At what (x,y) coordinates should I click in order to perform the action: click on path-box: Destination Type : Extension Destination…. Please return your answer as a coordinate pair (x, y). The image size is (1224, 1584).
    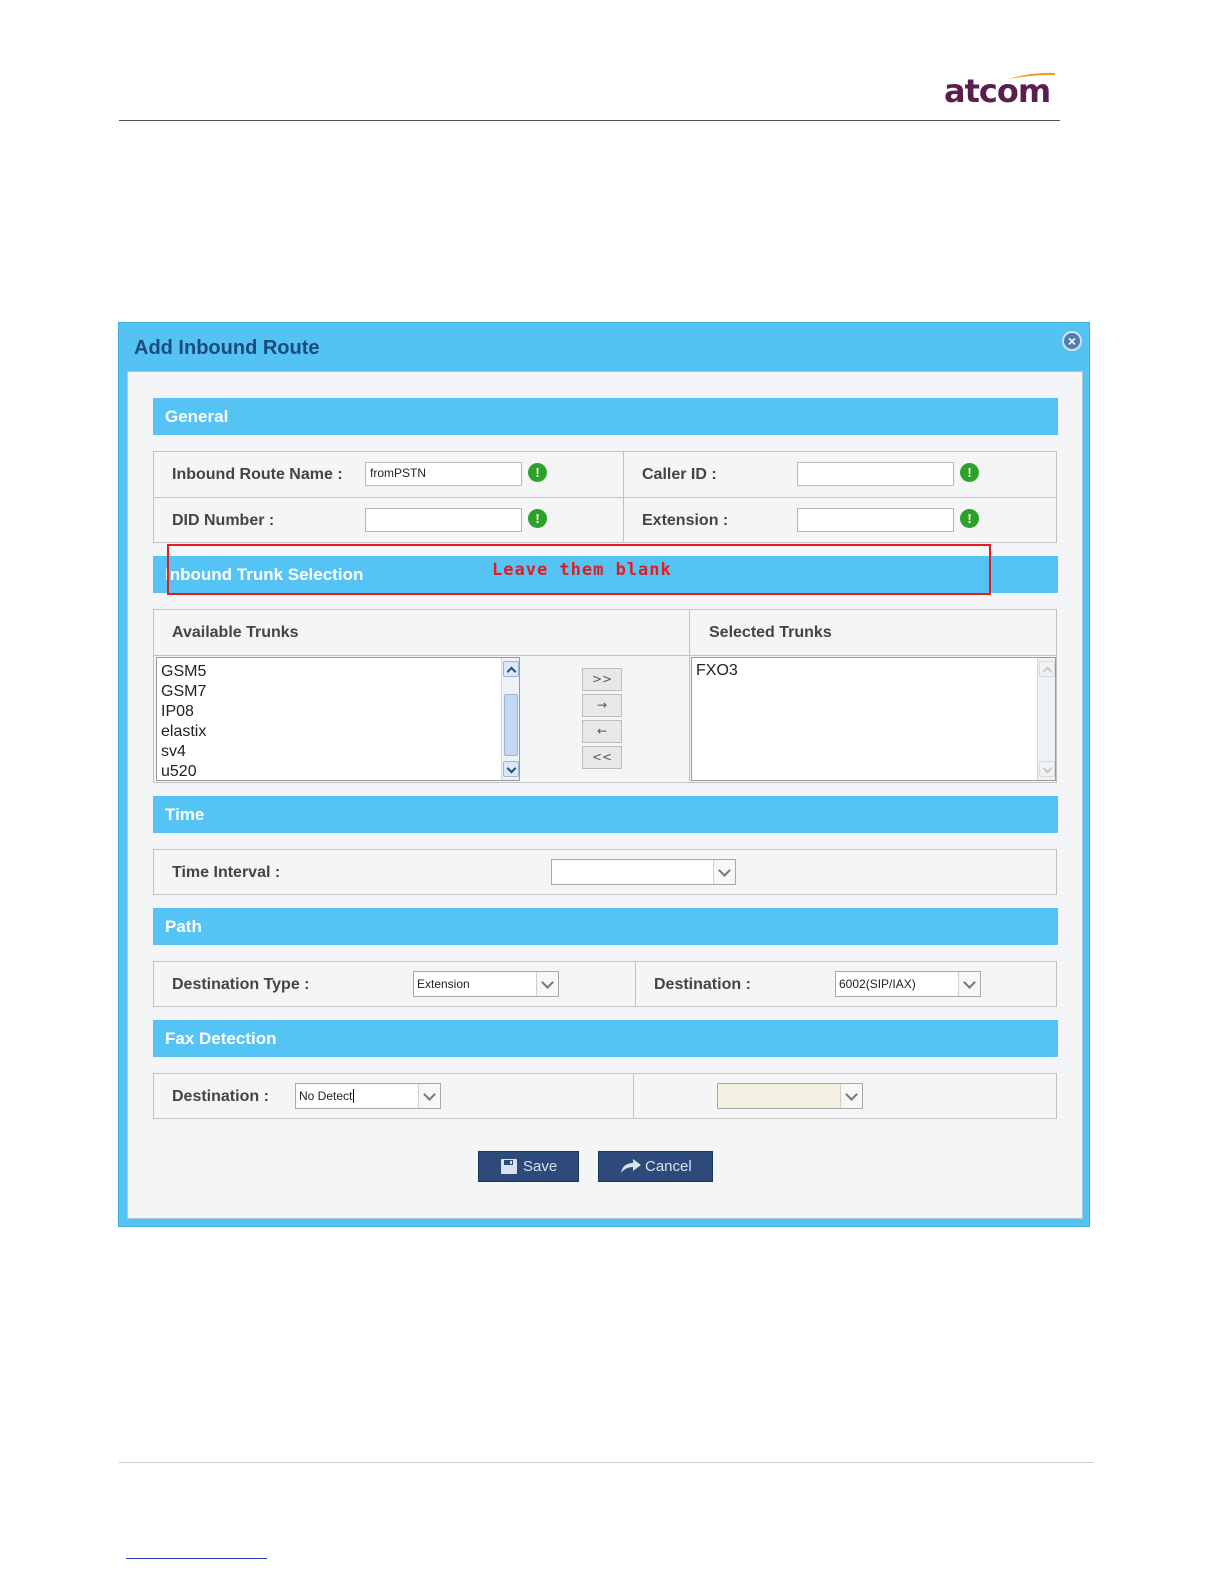
    Looking at the image, I should click on (605, 984).